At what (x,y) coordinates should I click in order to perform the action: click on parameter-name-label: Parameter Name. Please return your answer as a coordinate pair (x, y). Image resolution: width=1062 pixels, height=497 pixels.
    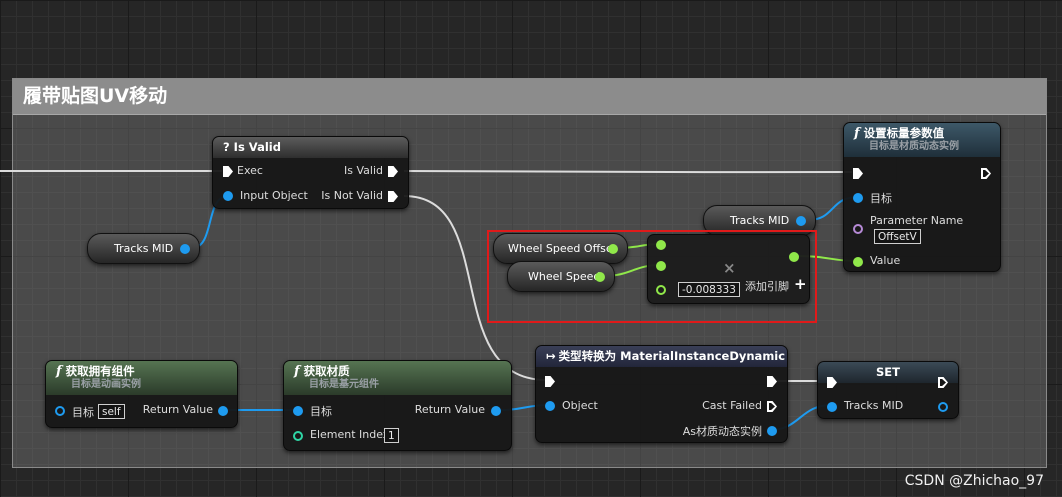
    Looking at the image, I should click on (917, 220).